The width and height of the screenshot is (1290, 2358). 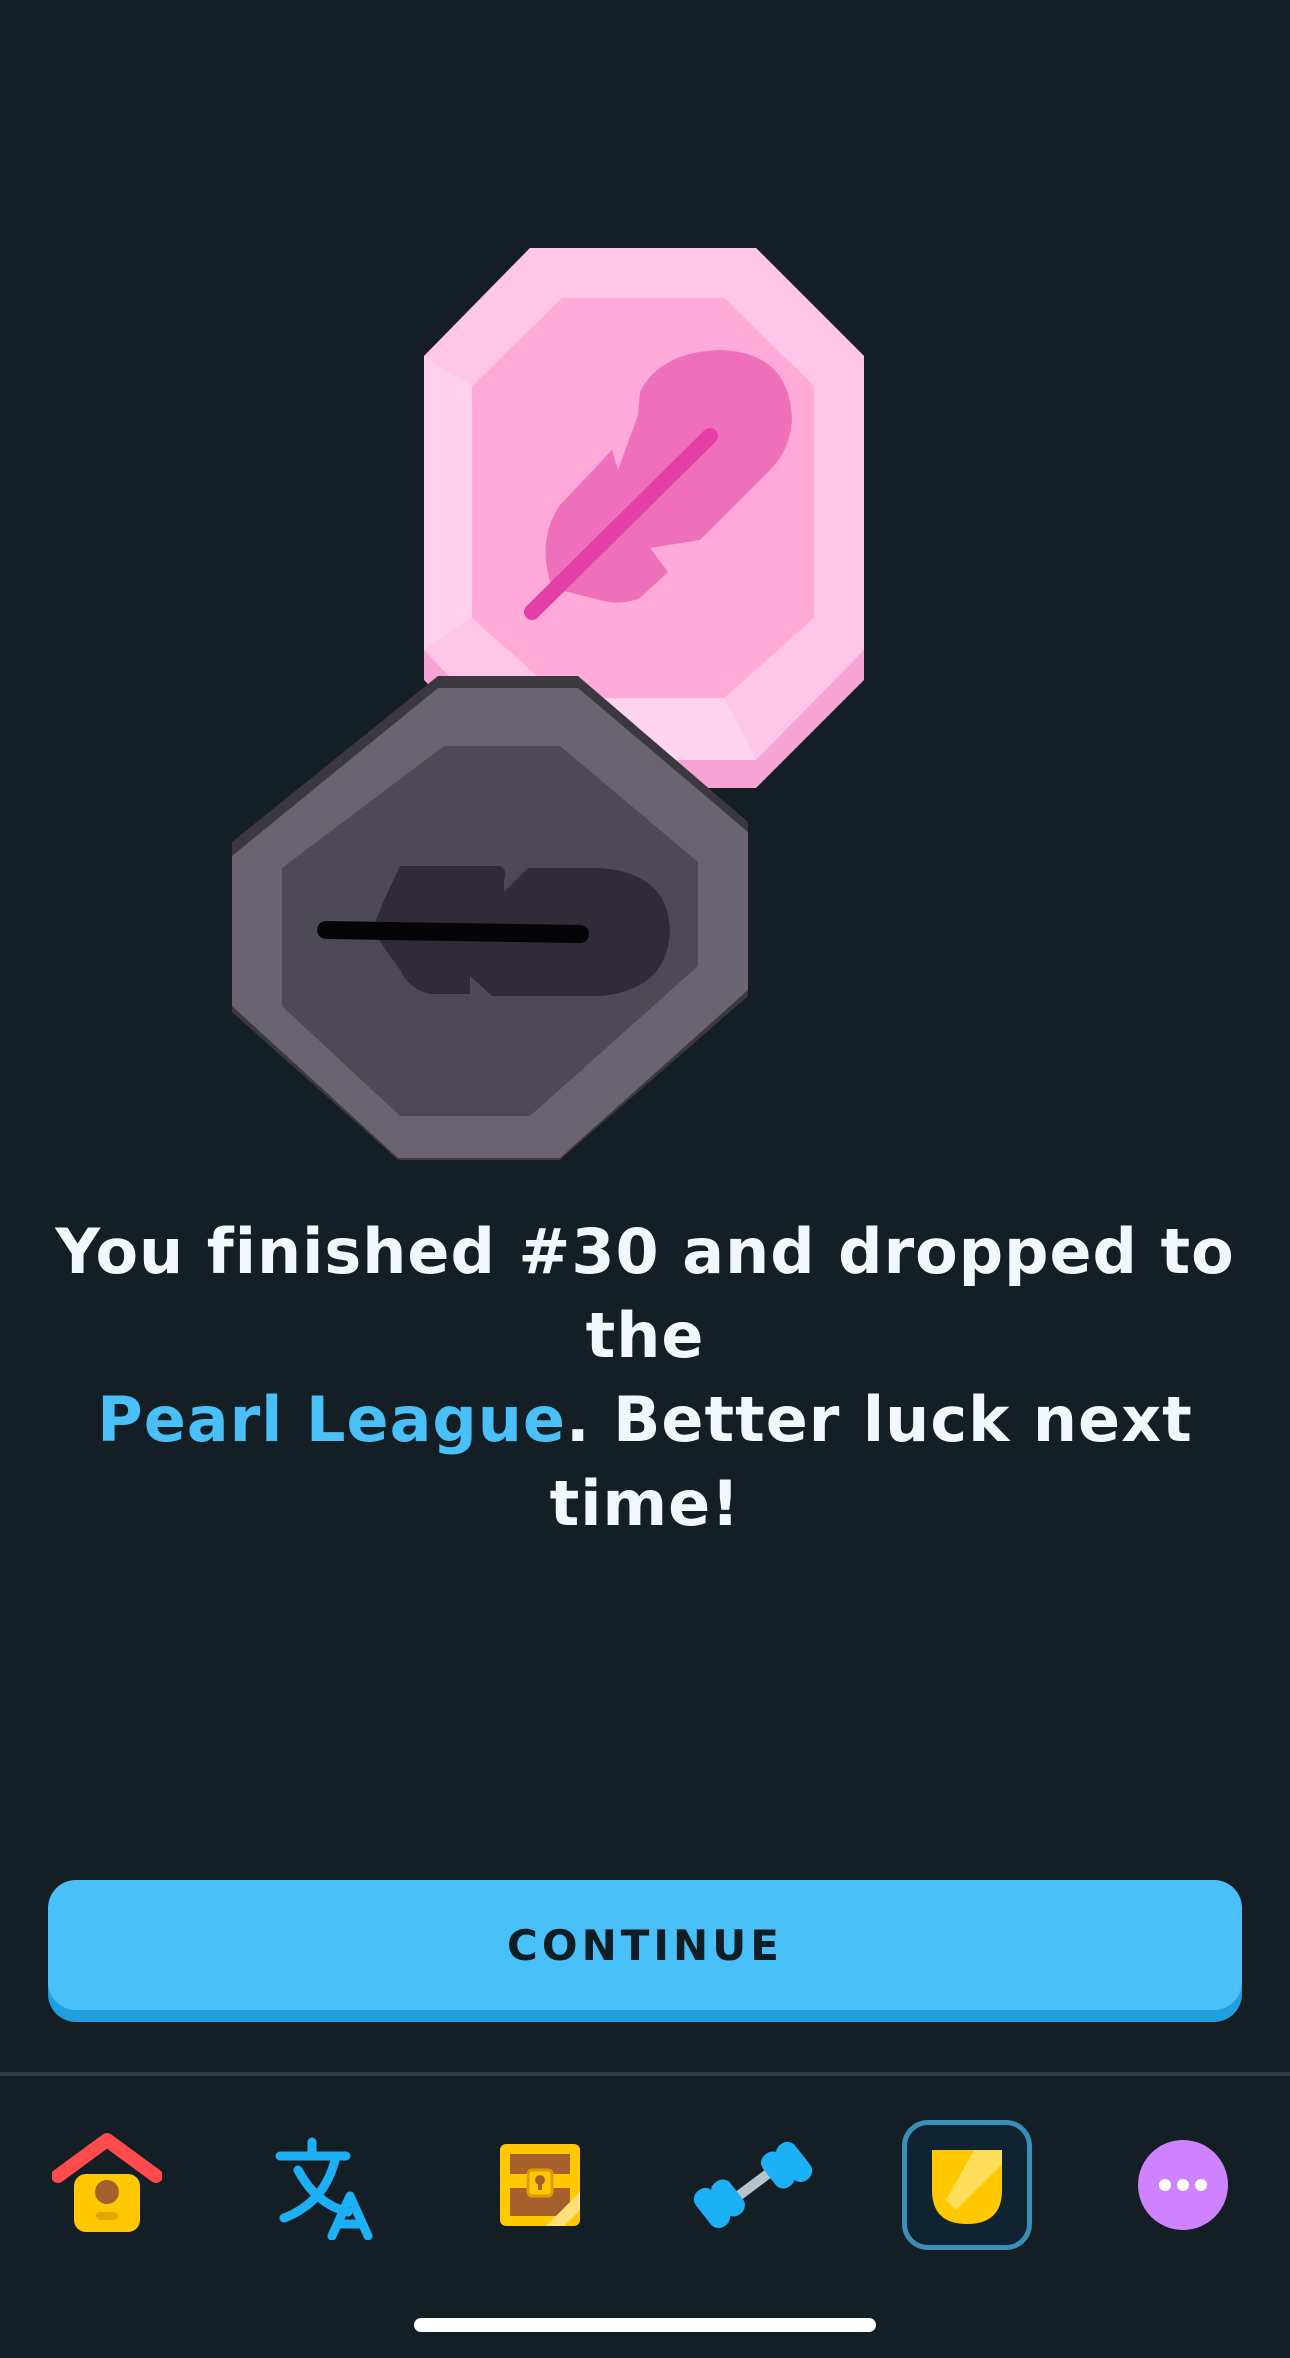 I want to click on dumbbell-icon, so click(x=753, y=2185).